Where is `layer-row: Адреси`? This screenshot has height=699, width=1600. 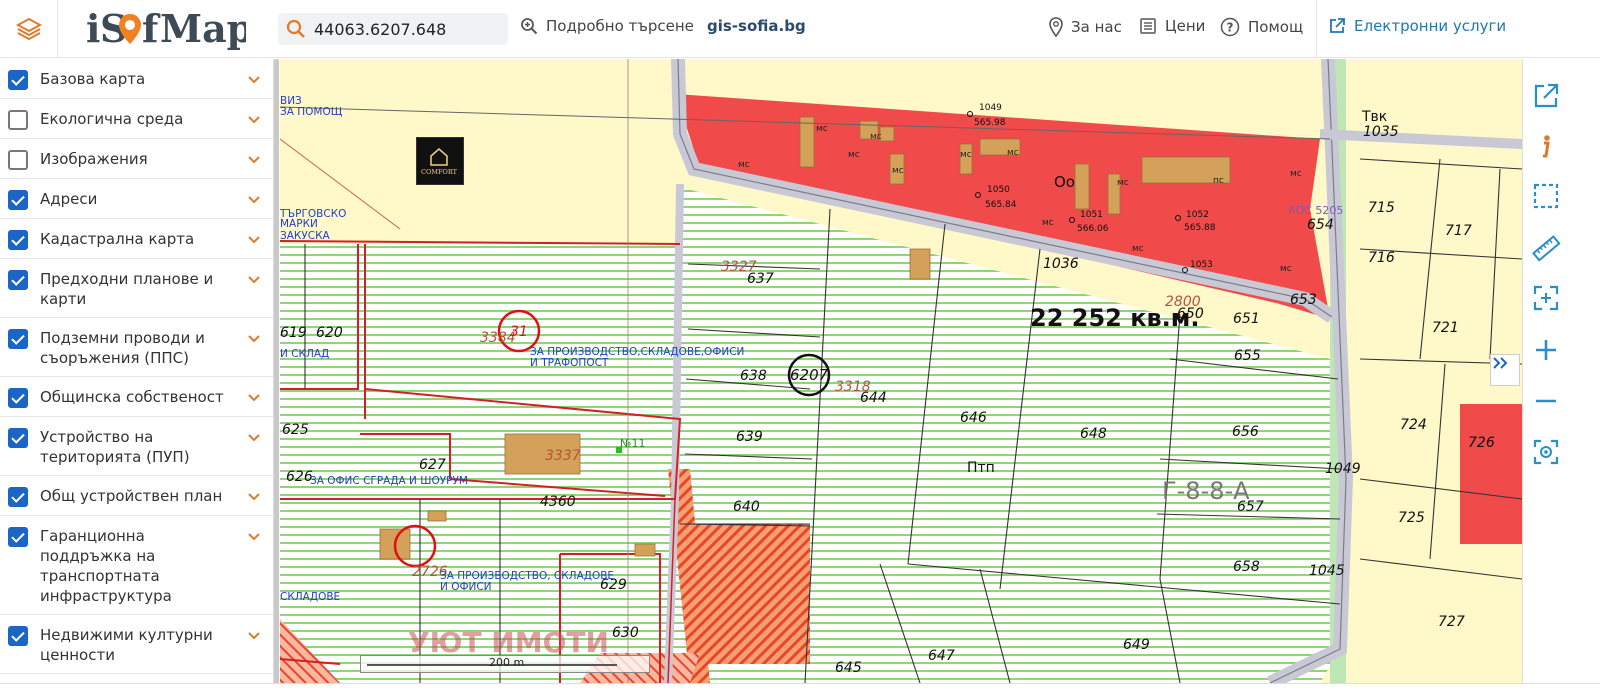 layer-row: Адреси is located at coordinates (136, 199).